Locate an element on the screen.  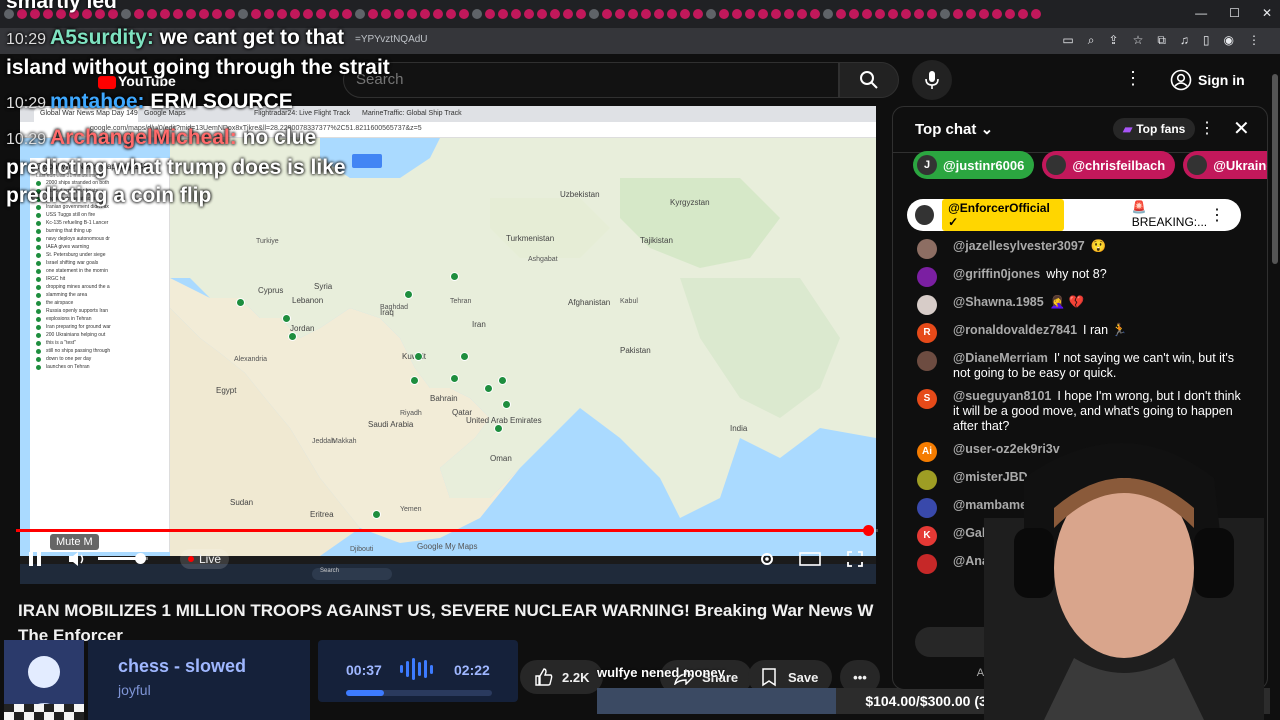
chat-message: @griffin0jones why not 8? is located at coordinates (1080, 277).